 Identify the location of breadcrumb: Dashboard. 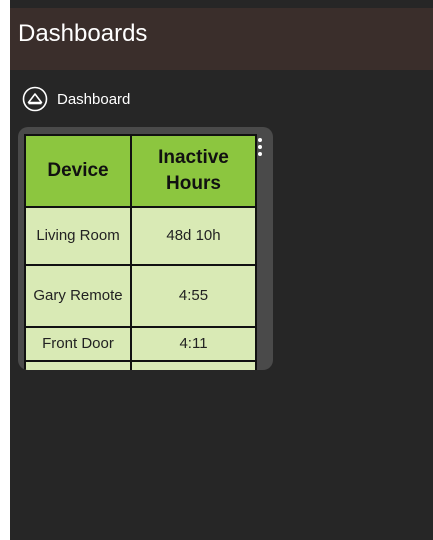
(76, 99).